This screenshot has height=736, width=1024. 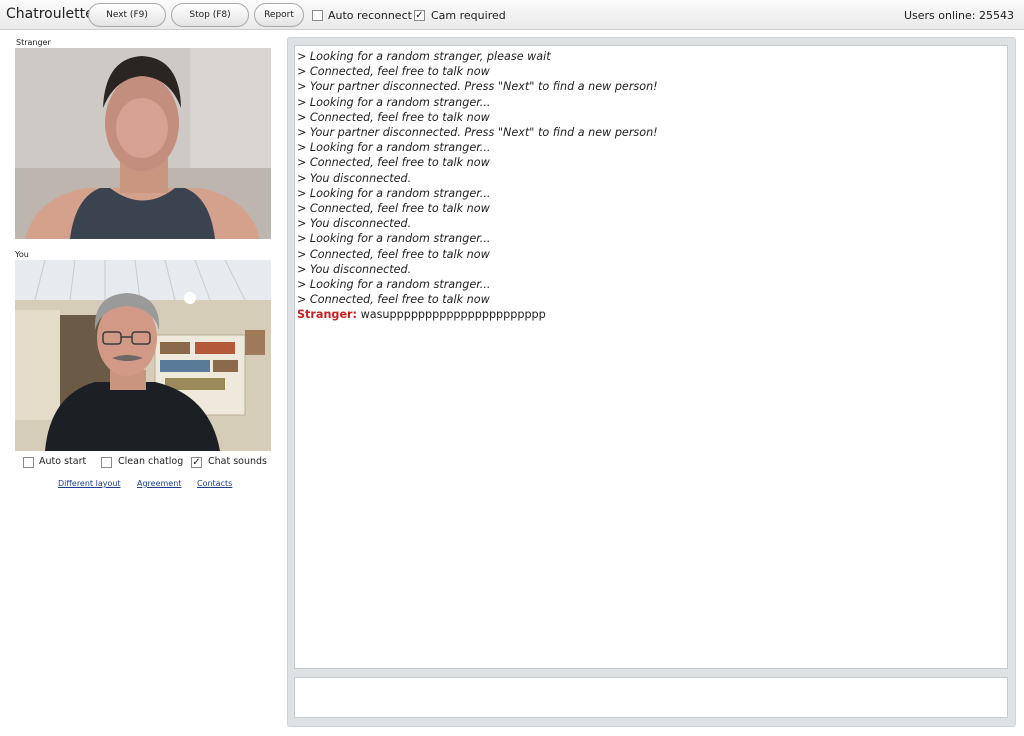 What do you see at coordinates (63, 461) in the screenshot?
I see `auto-start-label: Auto start` at bounding box center [63, 461].